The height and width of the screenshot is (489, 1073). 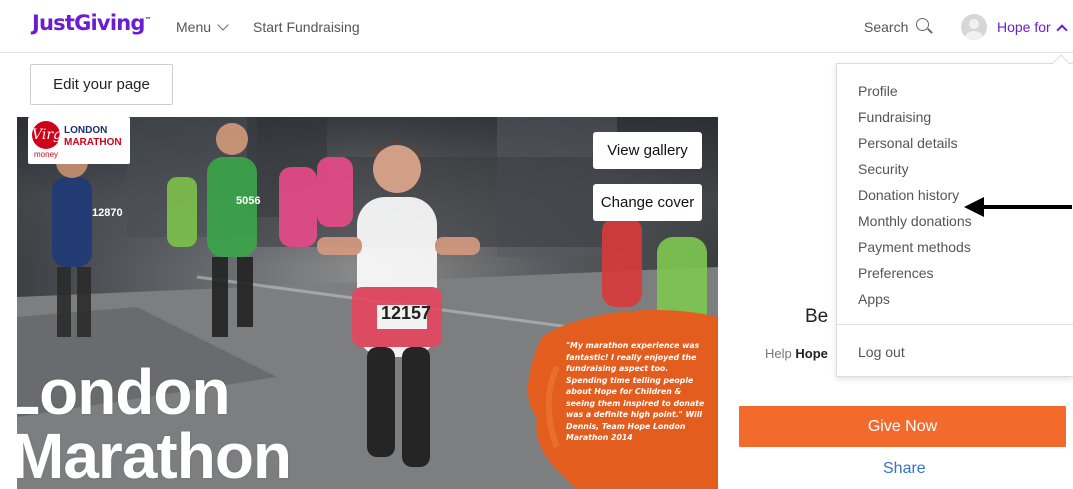 I want to click on logo-text: JustGiving, so click(x=88, y=23).